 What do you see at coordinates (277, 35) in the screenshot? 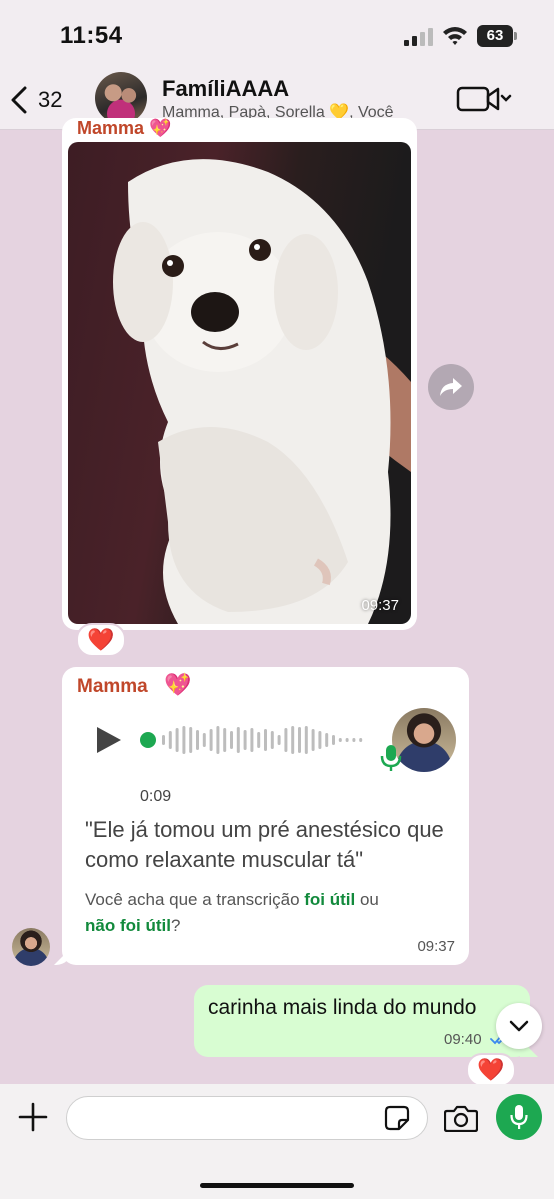
I see `status-bar: 11:54 63` at bounding box center [277, 35].